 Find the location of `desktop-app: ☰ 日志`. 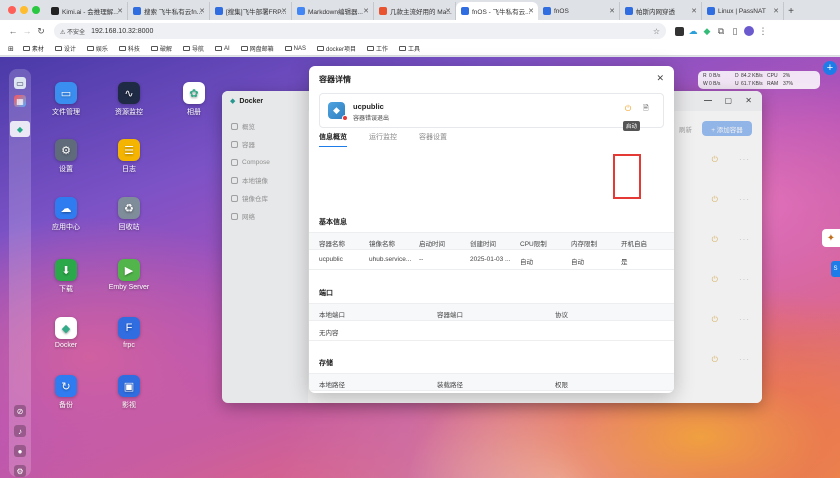

desktop-app: ☰ 日志 is located at coordinates (129, 156).